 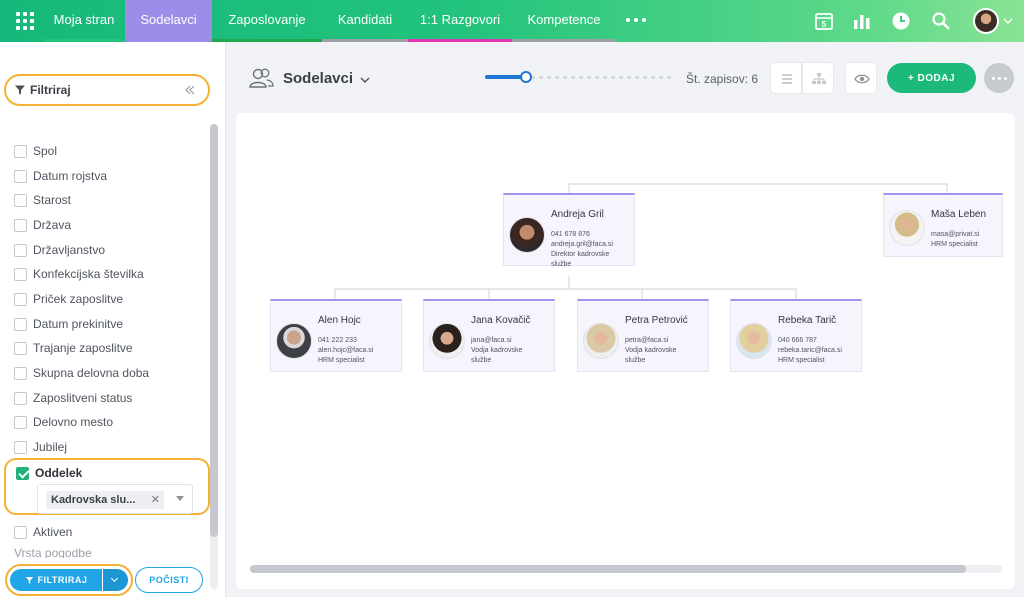 I want to click on filter-button-group: FILTRIRAJ, so click(x=69, y=580).